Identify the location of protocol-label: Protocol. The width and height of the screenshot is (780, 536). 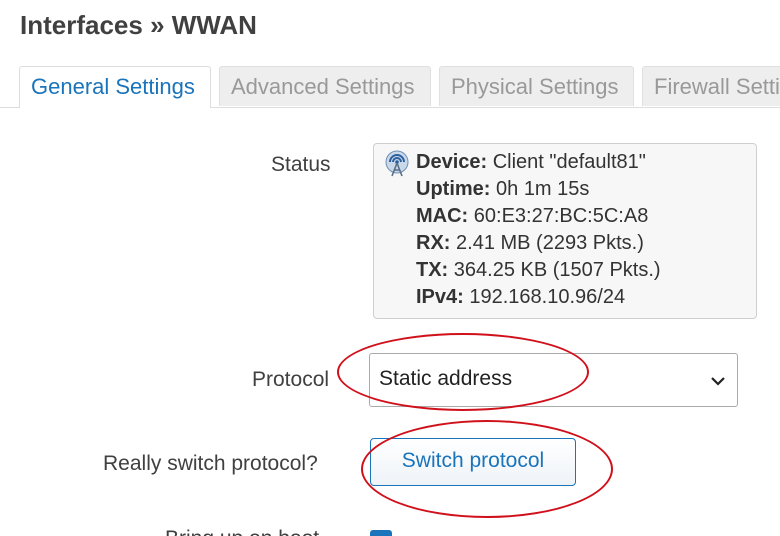
(291, 379).